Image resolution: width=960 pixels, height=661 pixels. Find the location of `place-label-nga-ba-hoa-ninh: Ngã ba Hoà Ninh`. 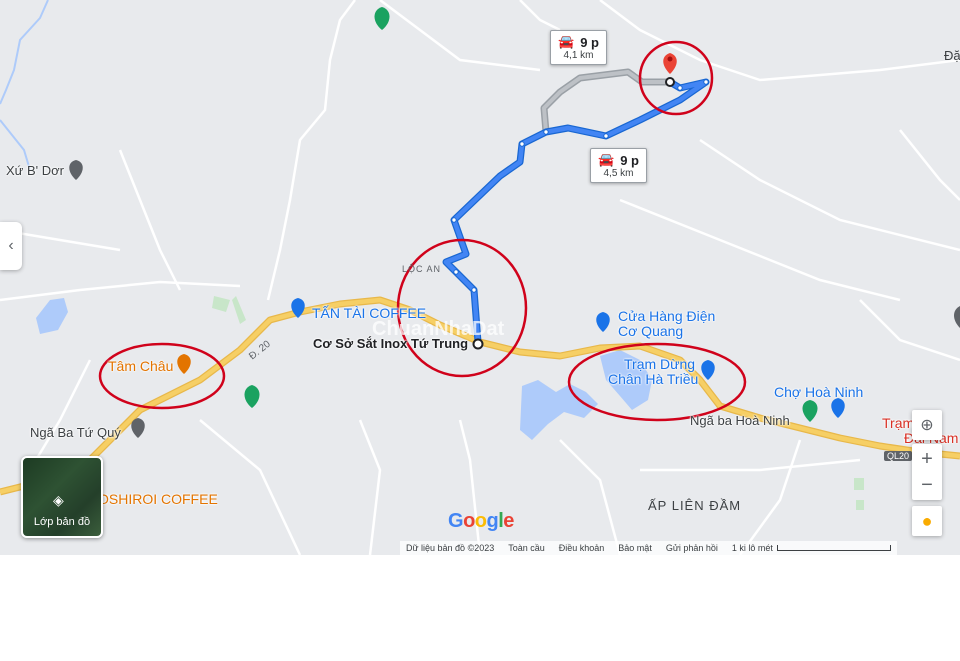

place-label-nga-ba-hoa-ninh: Ngã ba Hoà Ninh is located at coordinates (740, 420).